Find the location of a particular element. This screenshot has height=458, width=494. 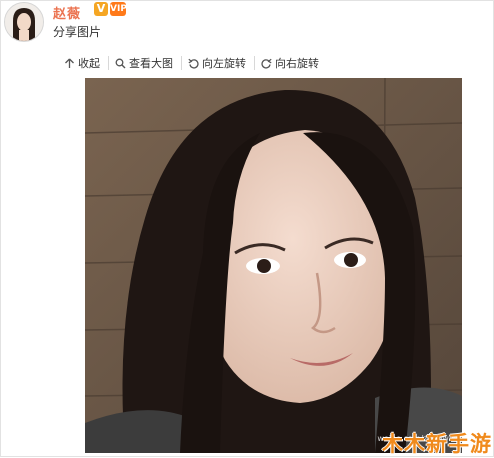

collapse-button: 收起 is located at coordinates (86, 63).